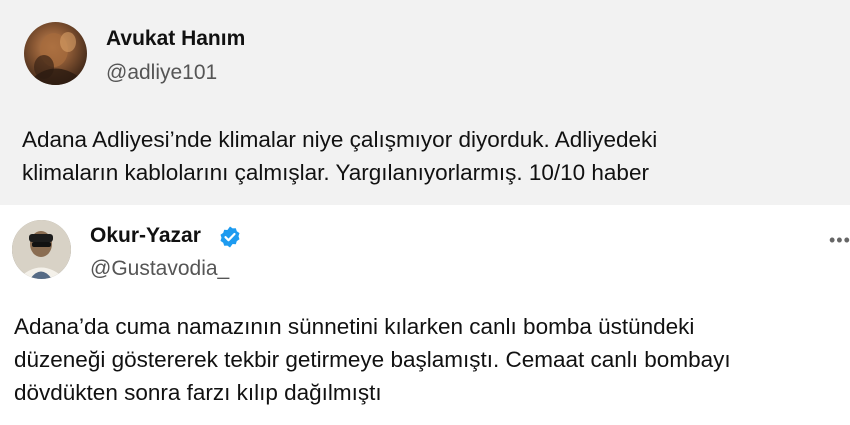 The width and height of the screenshot is (850, 425). Describe the element at coordinates (161, 73) in the screenshot. I see `user-handle: @adliye101` at that location.